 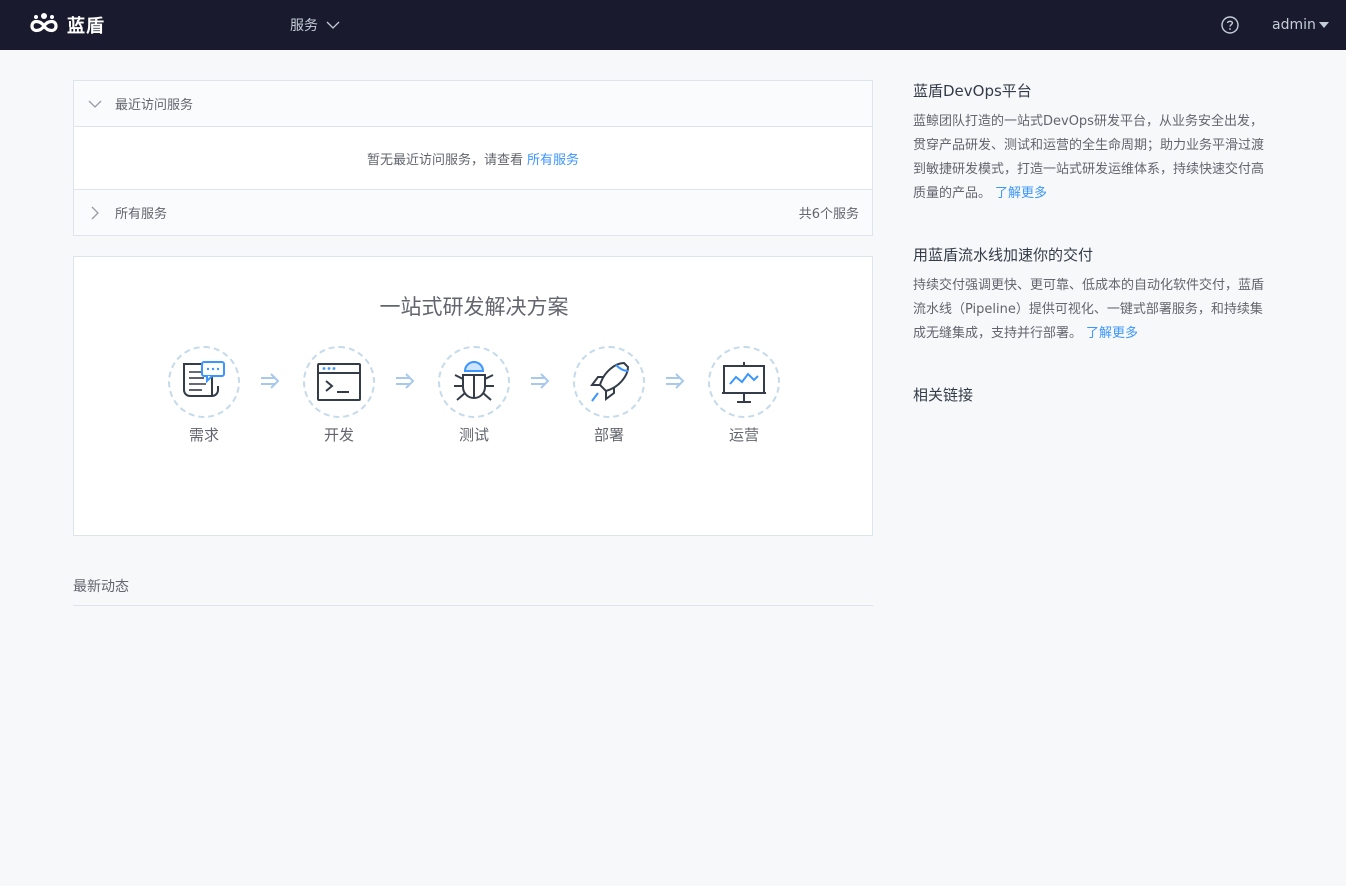 I want to click on bug-icon, so click(x=474, y=381).